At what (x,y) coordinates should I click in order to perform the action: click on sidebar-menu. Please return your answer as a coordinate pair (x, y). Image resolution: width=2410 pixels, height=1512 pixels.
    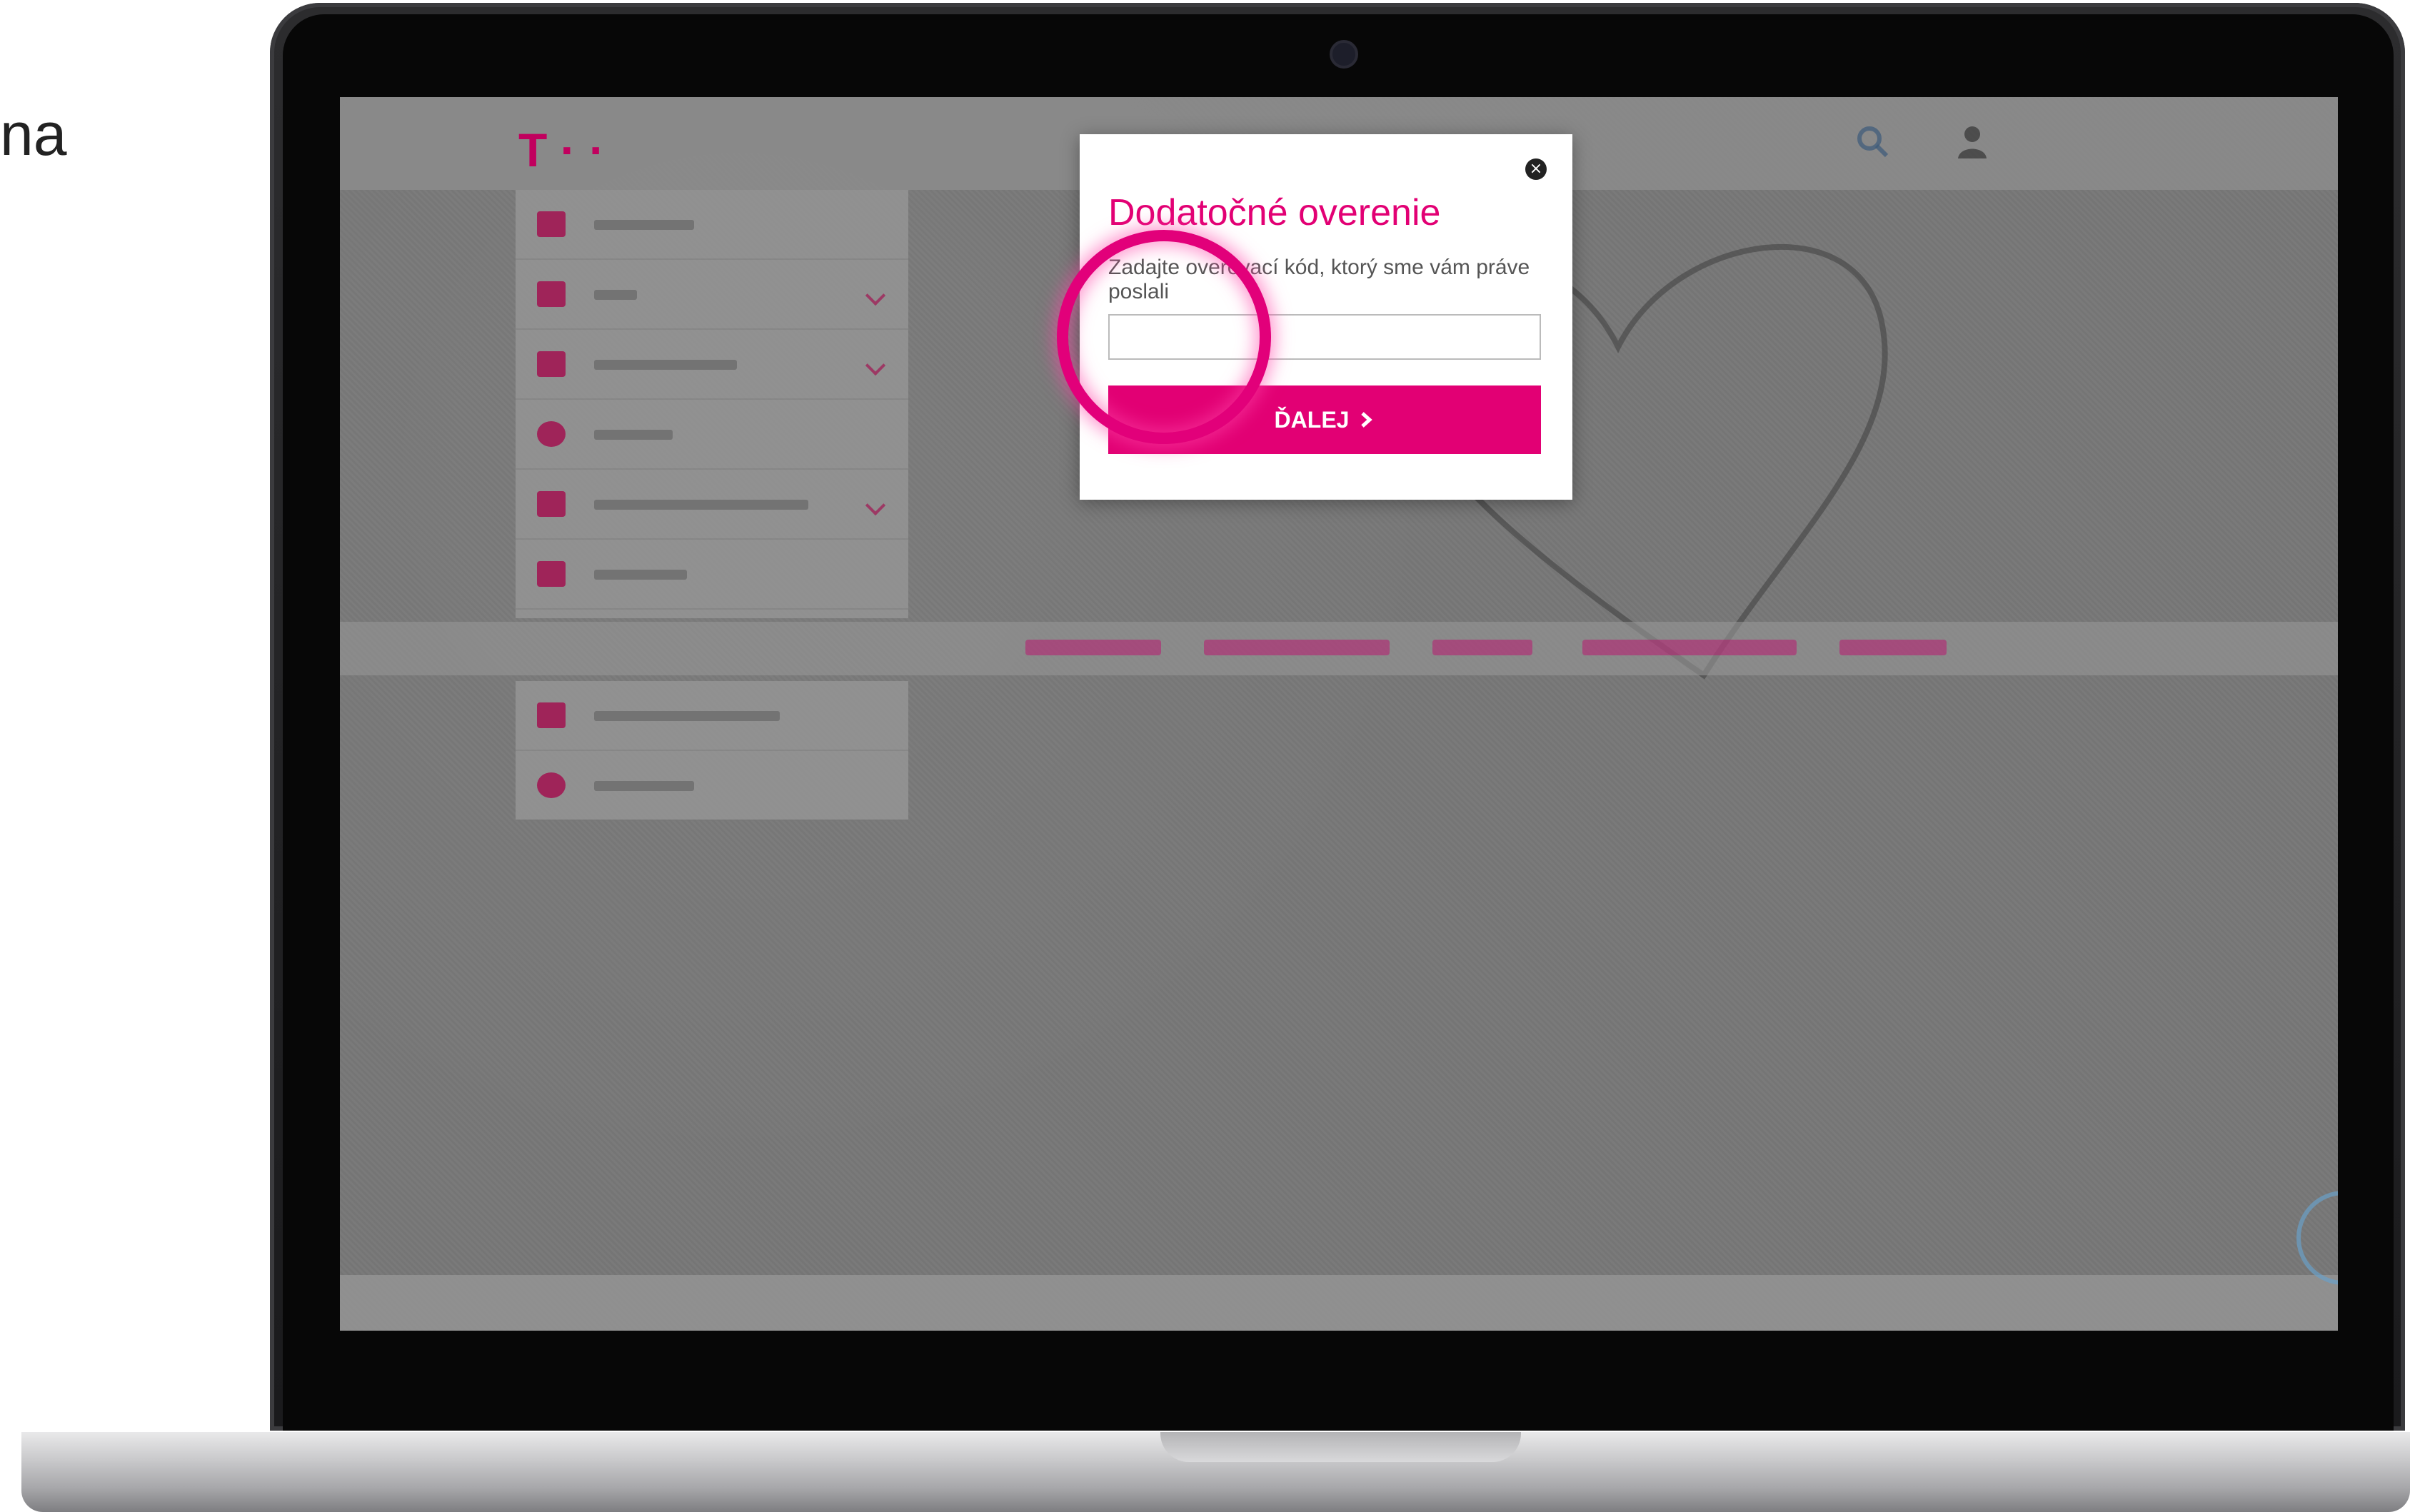
    Looking at the image, I should click on (712, 404).